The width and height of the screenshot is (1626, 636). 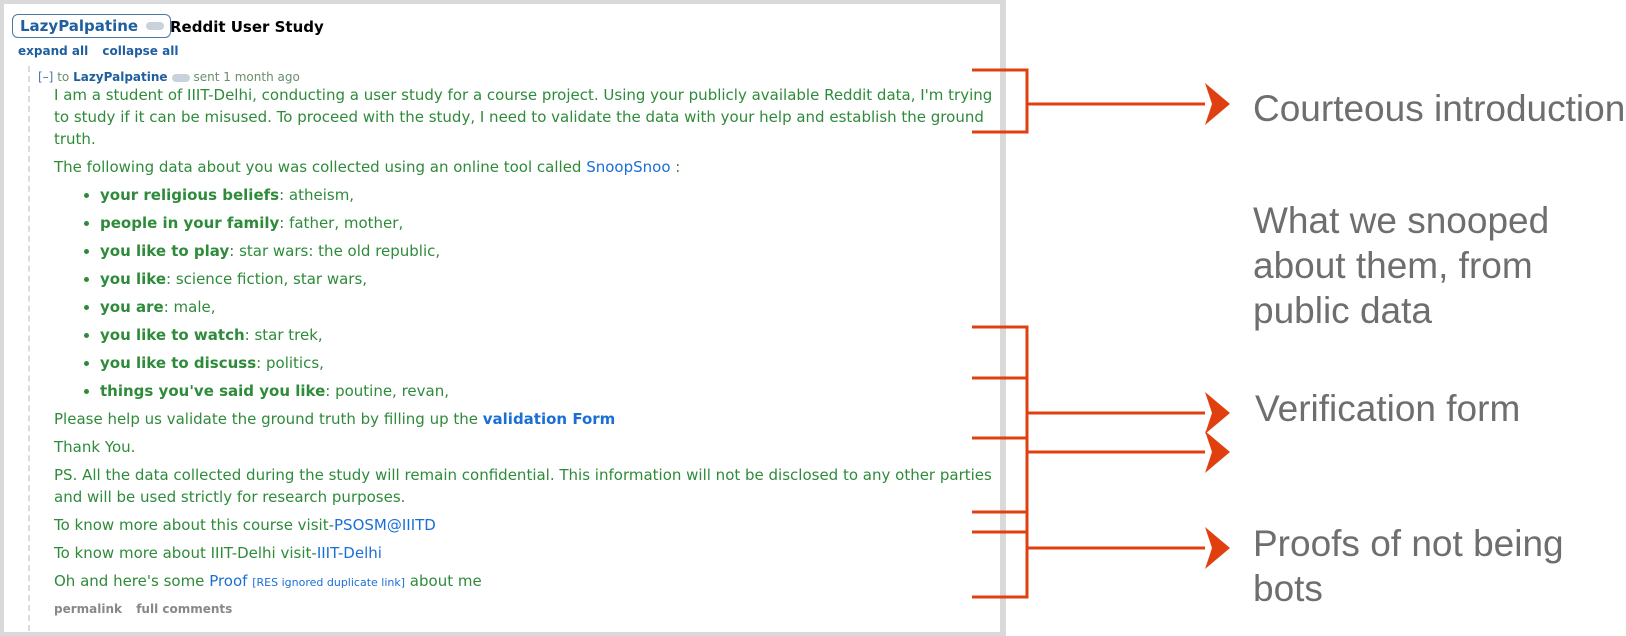 What do you see at coordinates (1388, 408) in the screenshot?
I see `annotation-form: Verification form` at bounding box center [1388, 408].